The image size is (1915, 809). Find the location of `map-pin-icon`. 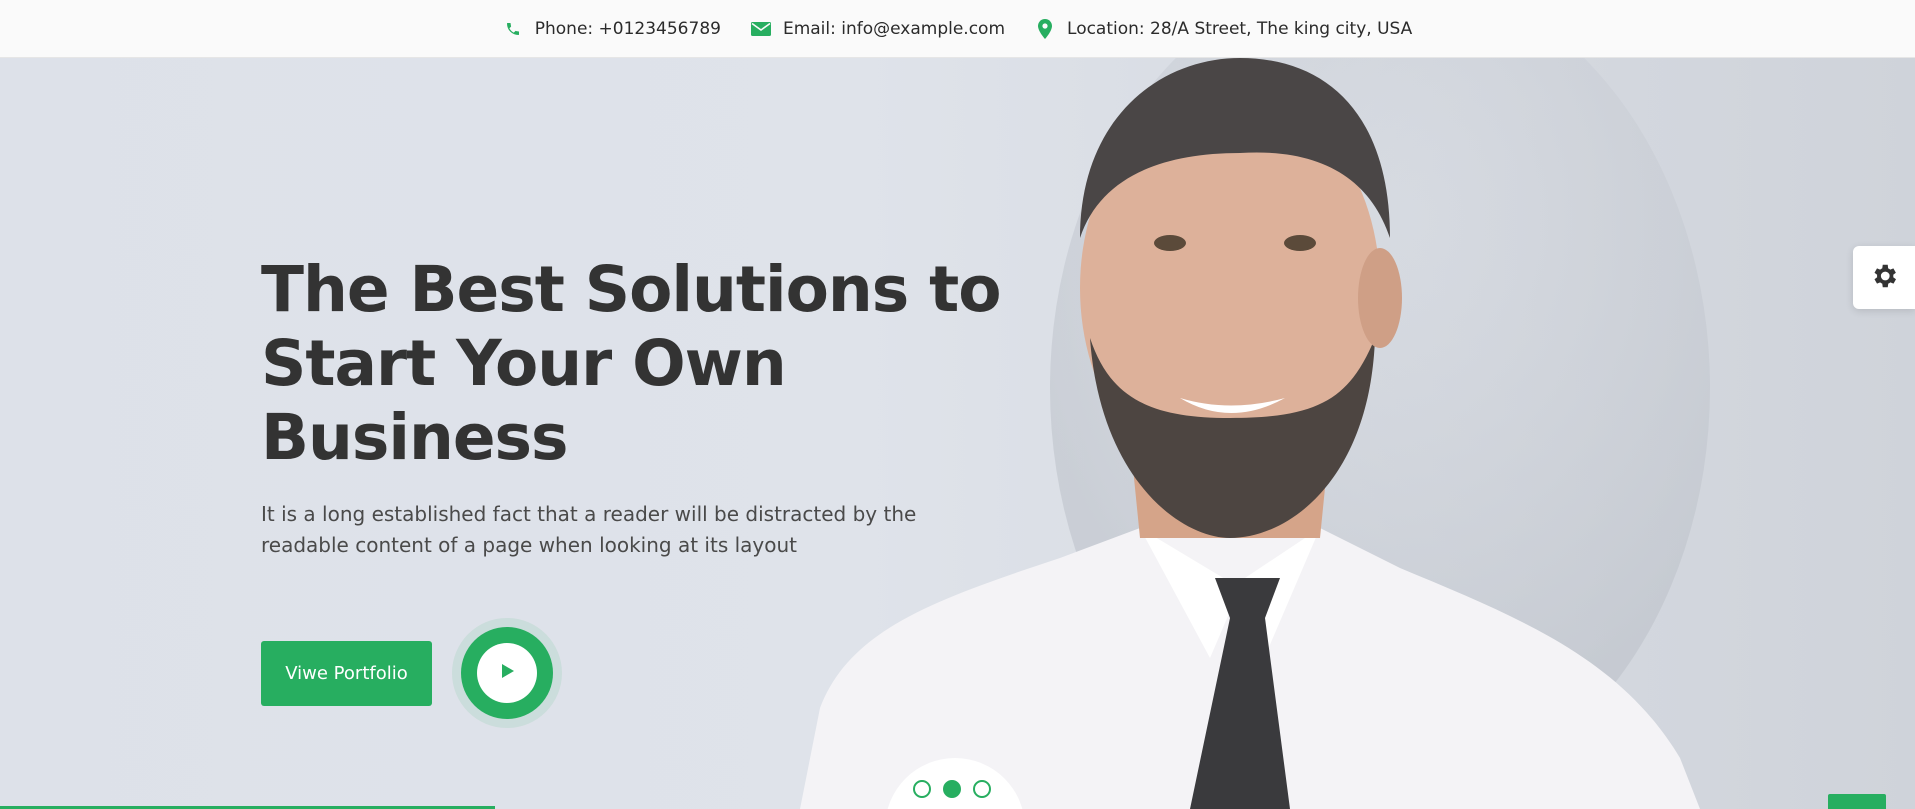

map-pin-icon is located at coordinates (1045, 28).